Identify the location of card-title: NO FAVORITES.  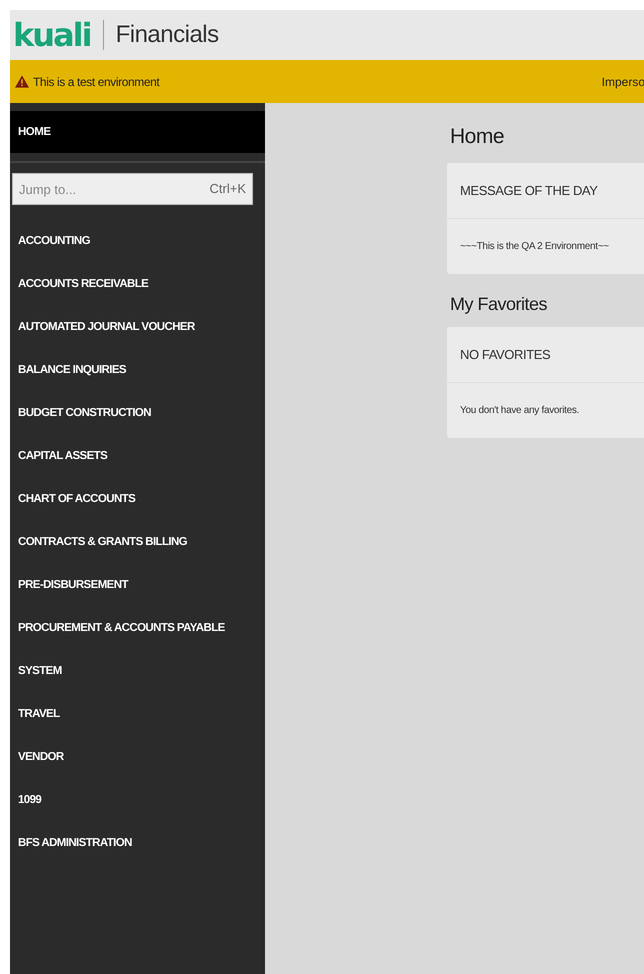
(545, 355).